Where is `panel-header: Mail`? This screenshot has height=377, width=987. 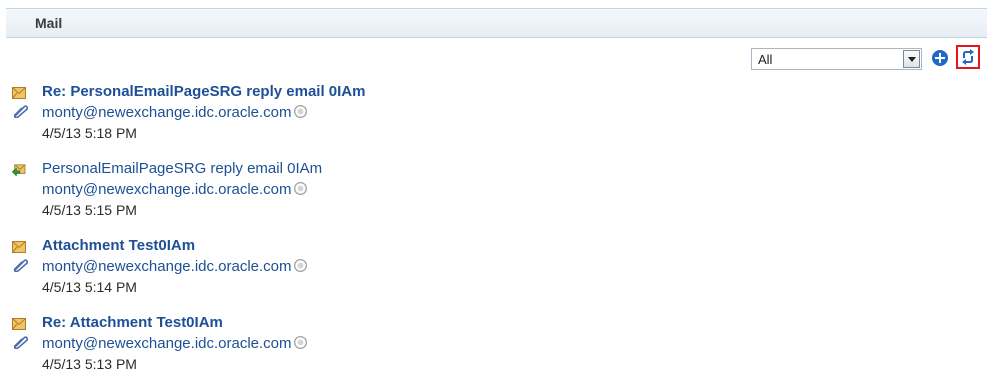
panel-header: Mail is located at coordinates (496, 23).